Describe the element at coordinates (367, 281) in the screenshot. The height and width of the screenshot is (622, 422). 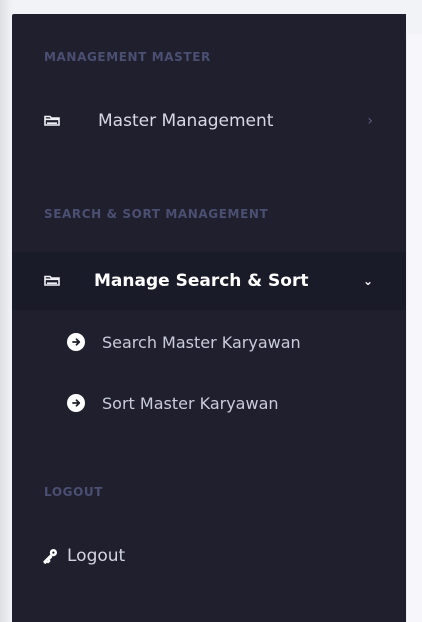
I see `chevron-down-icon: ⌄` at that location.